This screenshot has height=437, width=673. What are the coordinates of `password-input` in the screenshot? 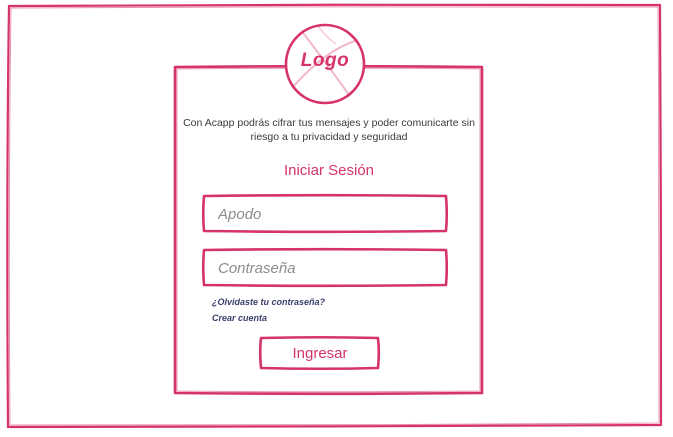 It's located at (325, 268).